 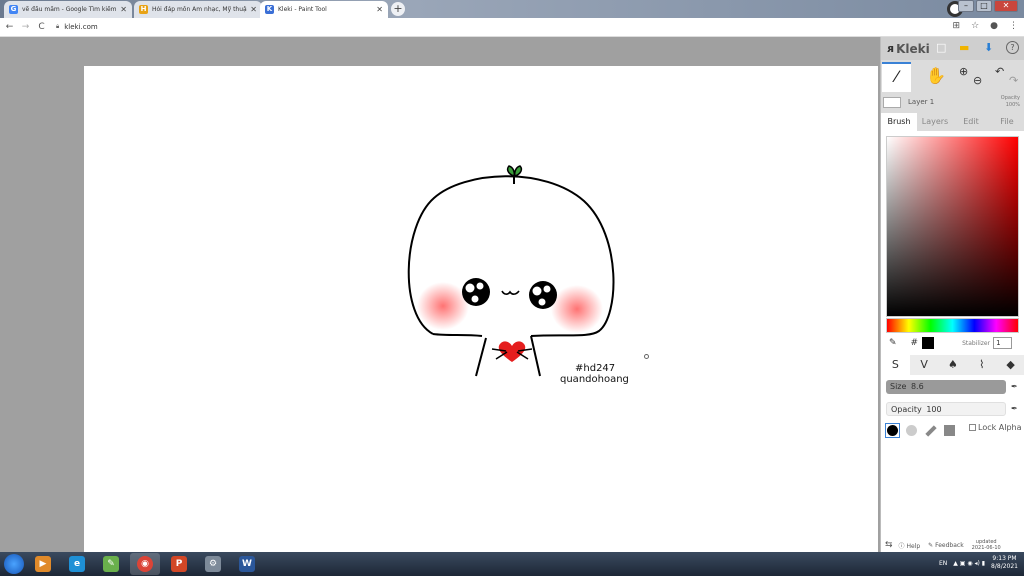 What do you see at coordinates (966, 6) in the screenshot?
I see `minimize-button: –` at bounding box center [966, 6].